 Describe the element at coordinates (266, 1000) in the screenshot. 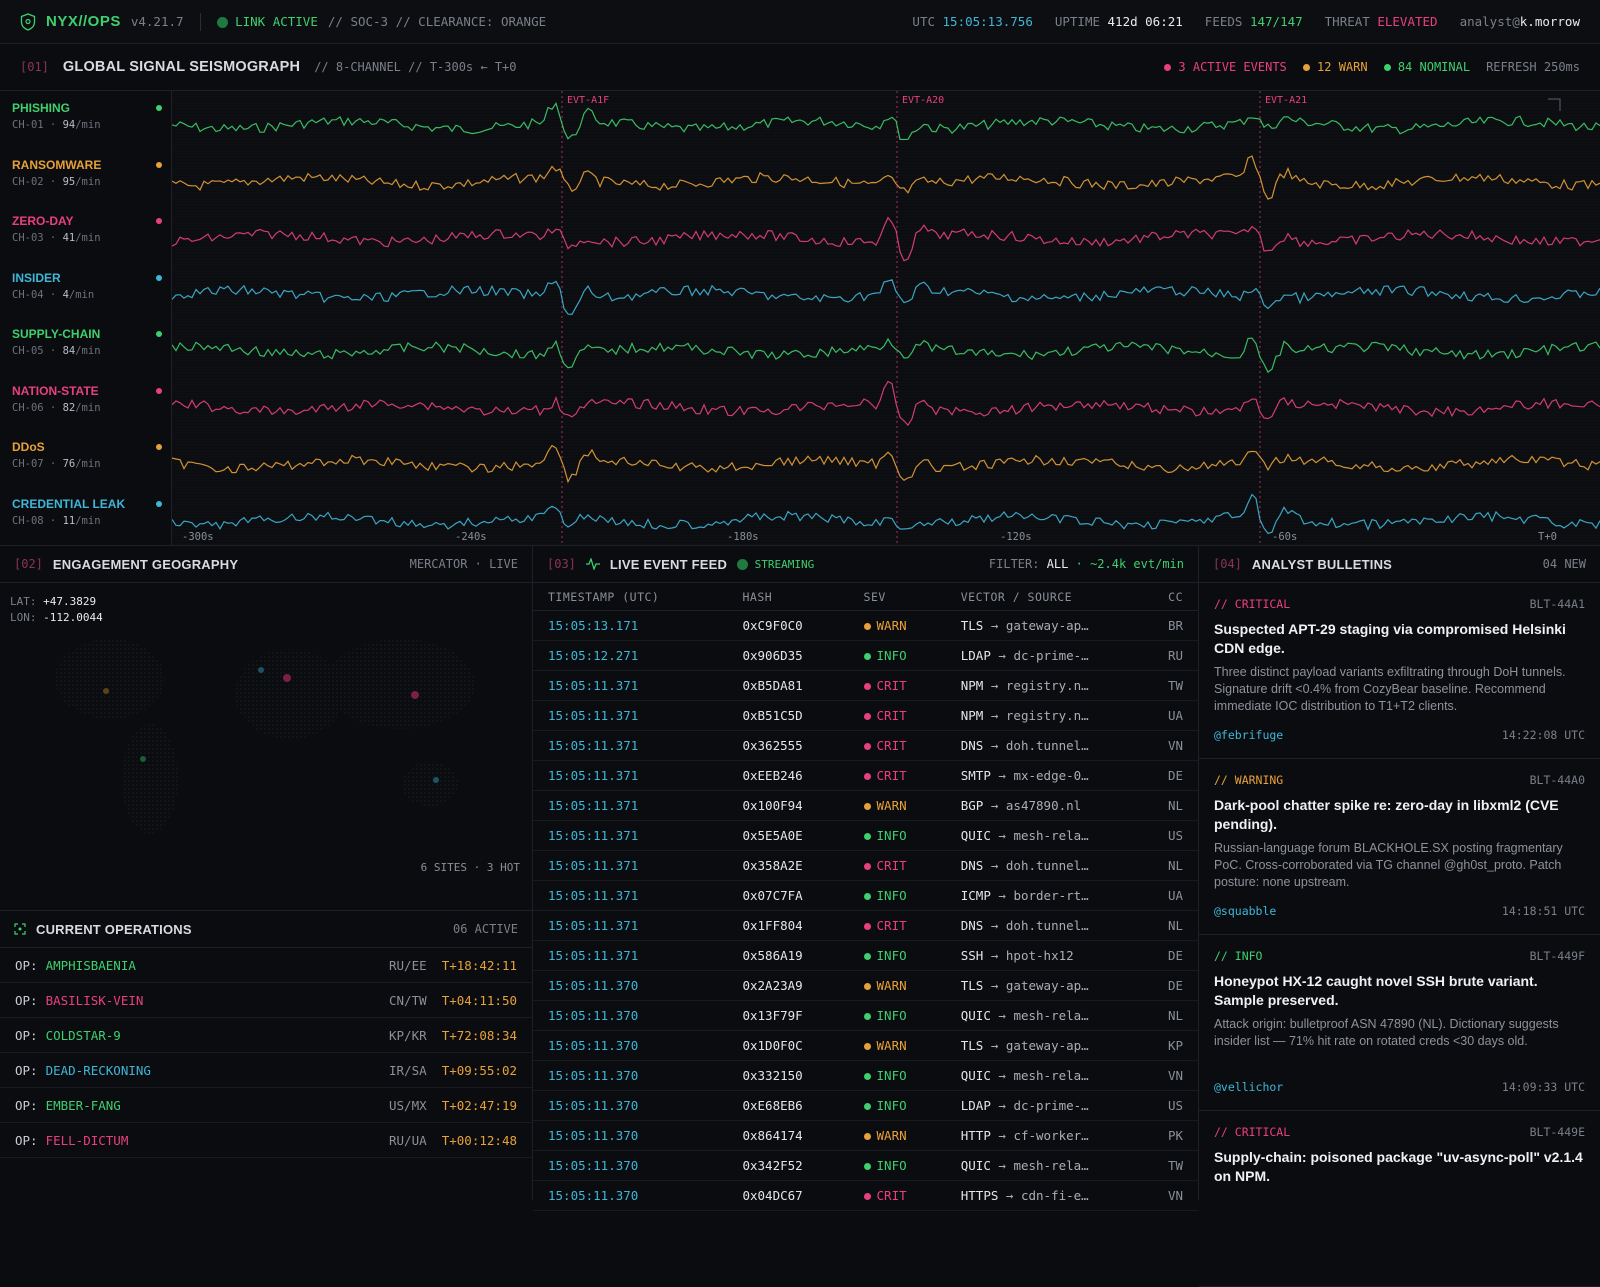

I see `operation-row: OP: BASILISK-VEIN CN/TW T+04:11:50` at that location.